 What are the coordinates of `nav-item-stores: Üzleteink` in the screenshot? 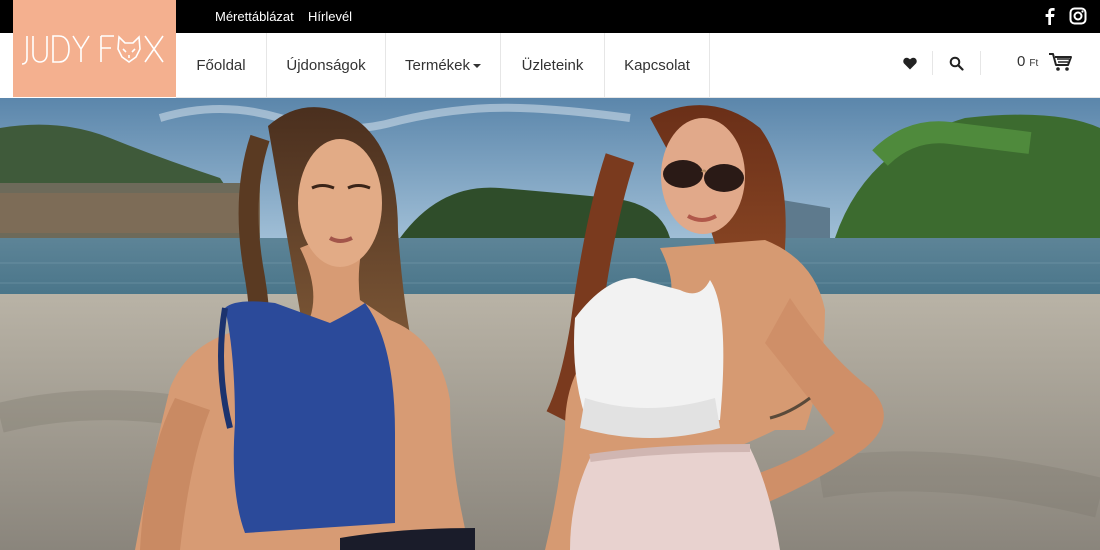 It's located at (553, 65).